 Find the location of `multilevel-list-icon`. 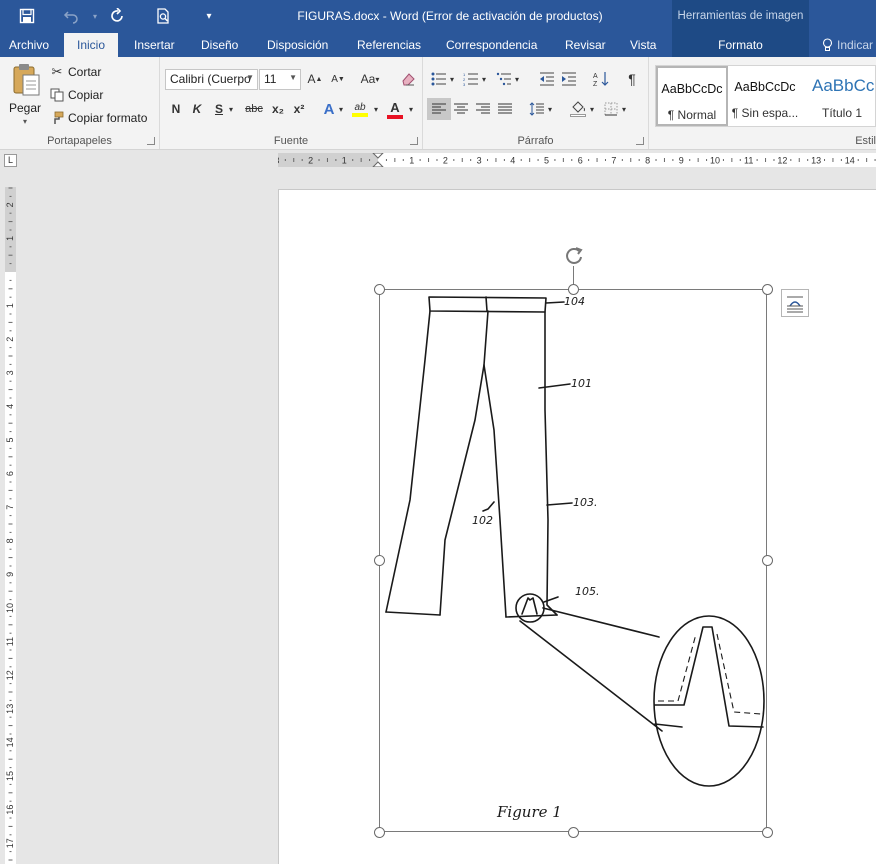

multilevel-list-icon is located at coordinates (503, 79).